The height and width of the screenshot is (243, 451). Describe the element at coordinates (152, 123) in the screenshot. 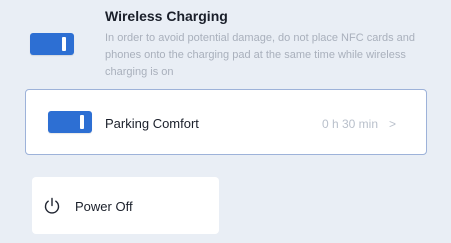

I see `parking-comfort-title: Parking Comfort` at that location.